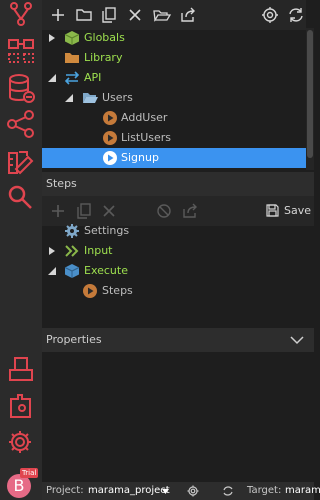 The width and height of the screenshot is (320, 500). Describe the element at coordinates (178, 184) in the screenshot. I see `steps-header: Steps` at that location.